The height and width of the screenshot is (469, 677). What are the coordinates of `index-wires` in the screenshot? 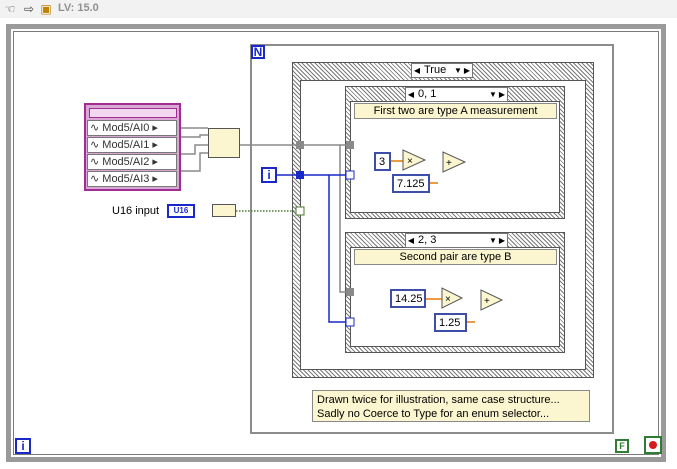 It's located at (312, 248).